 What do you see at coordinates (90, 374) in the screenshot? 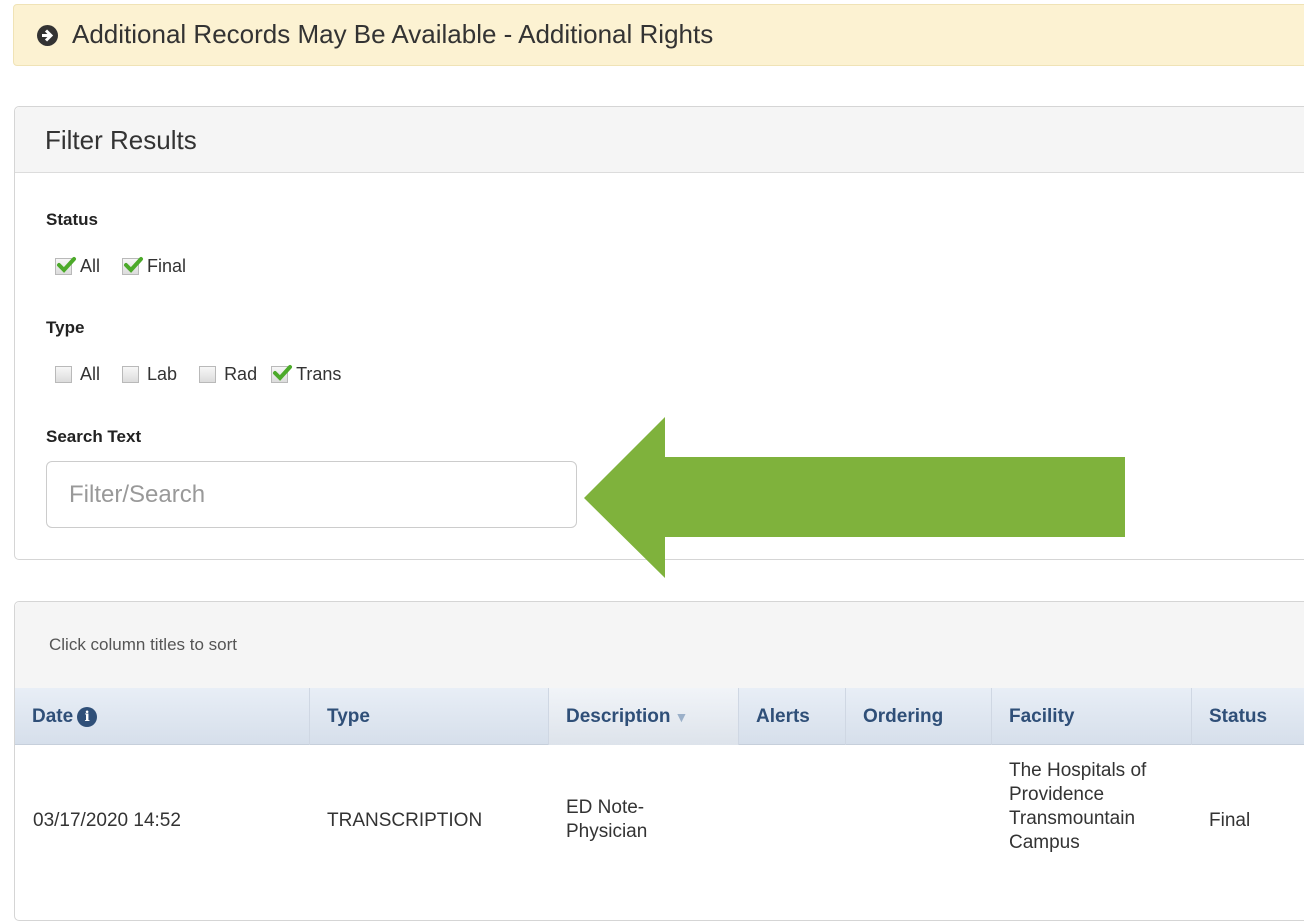
I see `type-all-label: All` at bounding box center [90, 374].